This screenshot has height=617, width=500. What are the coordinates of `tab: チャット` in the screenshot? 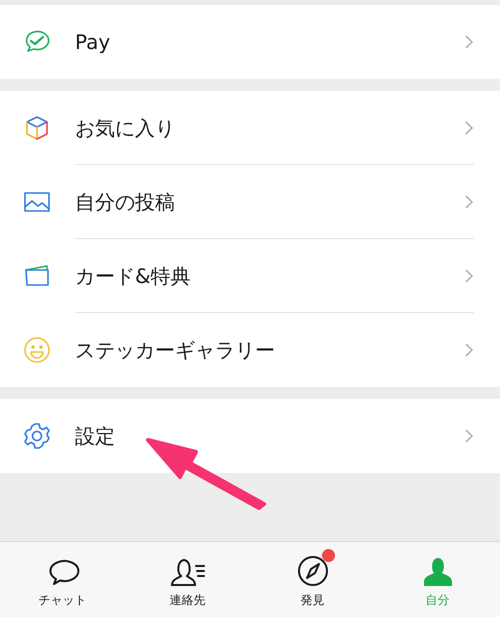 It's located at (62, 579).